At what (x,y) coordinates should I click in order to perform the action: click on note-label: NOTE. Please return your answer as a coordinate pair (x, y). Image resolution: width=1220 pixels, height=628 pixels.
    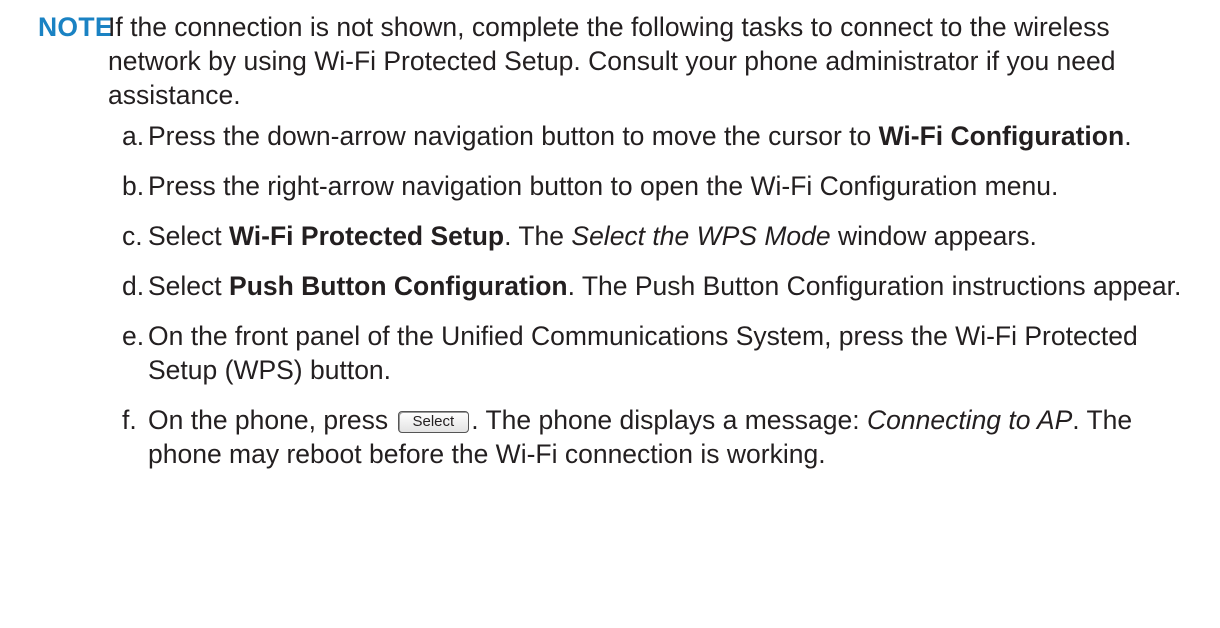
    Looking at the image, I should click on (75, 27).